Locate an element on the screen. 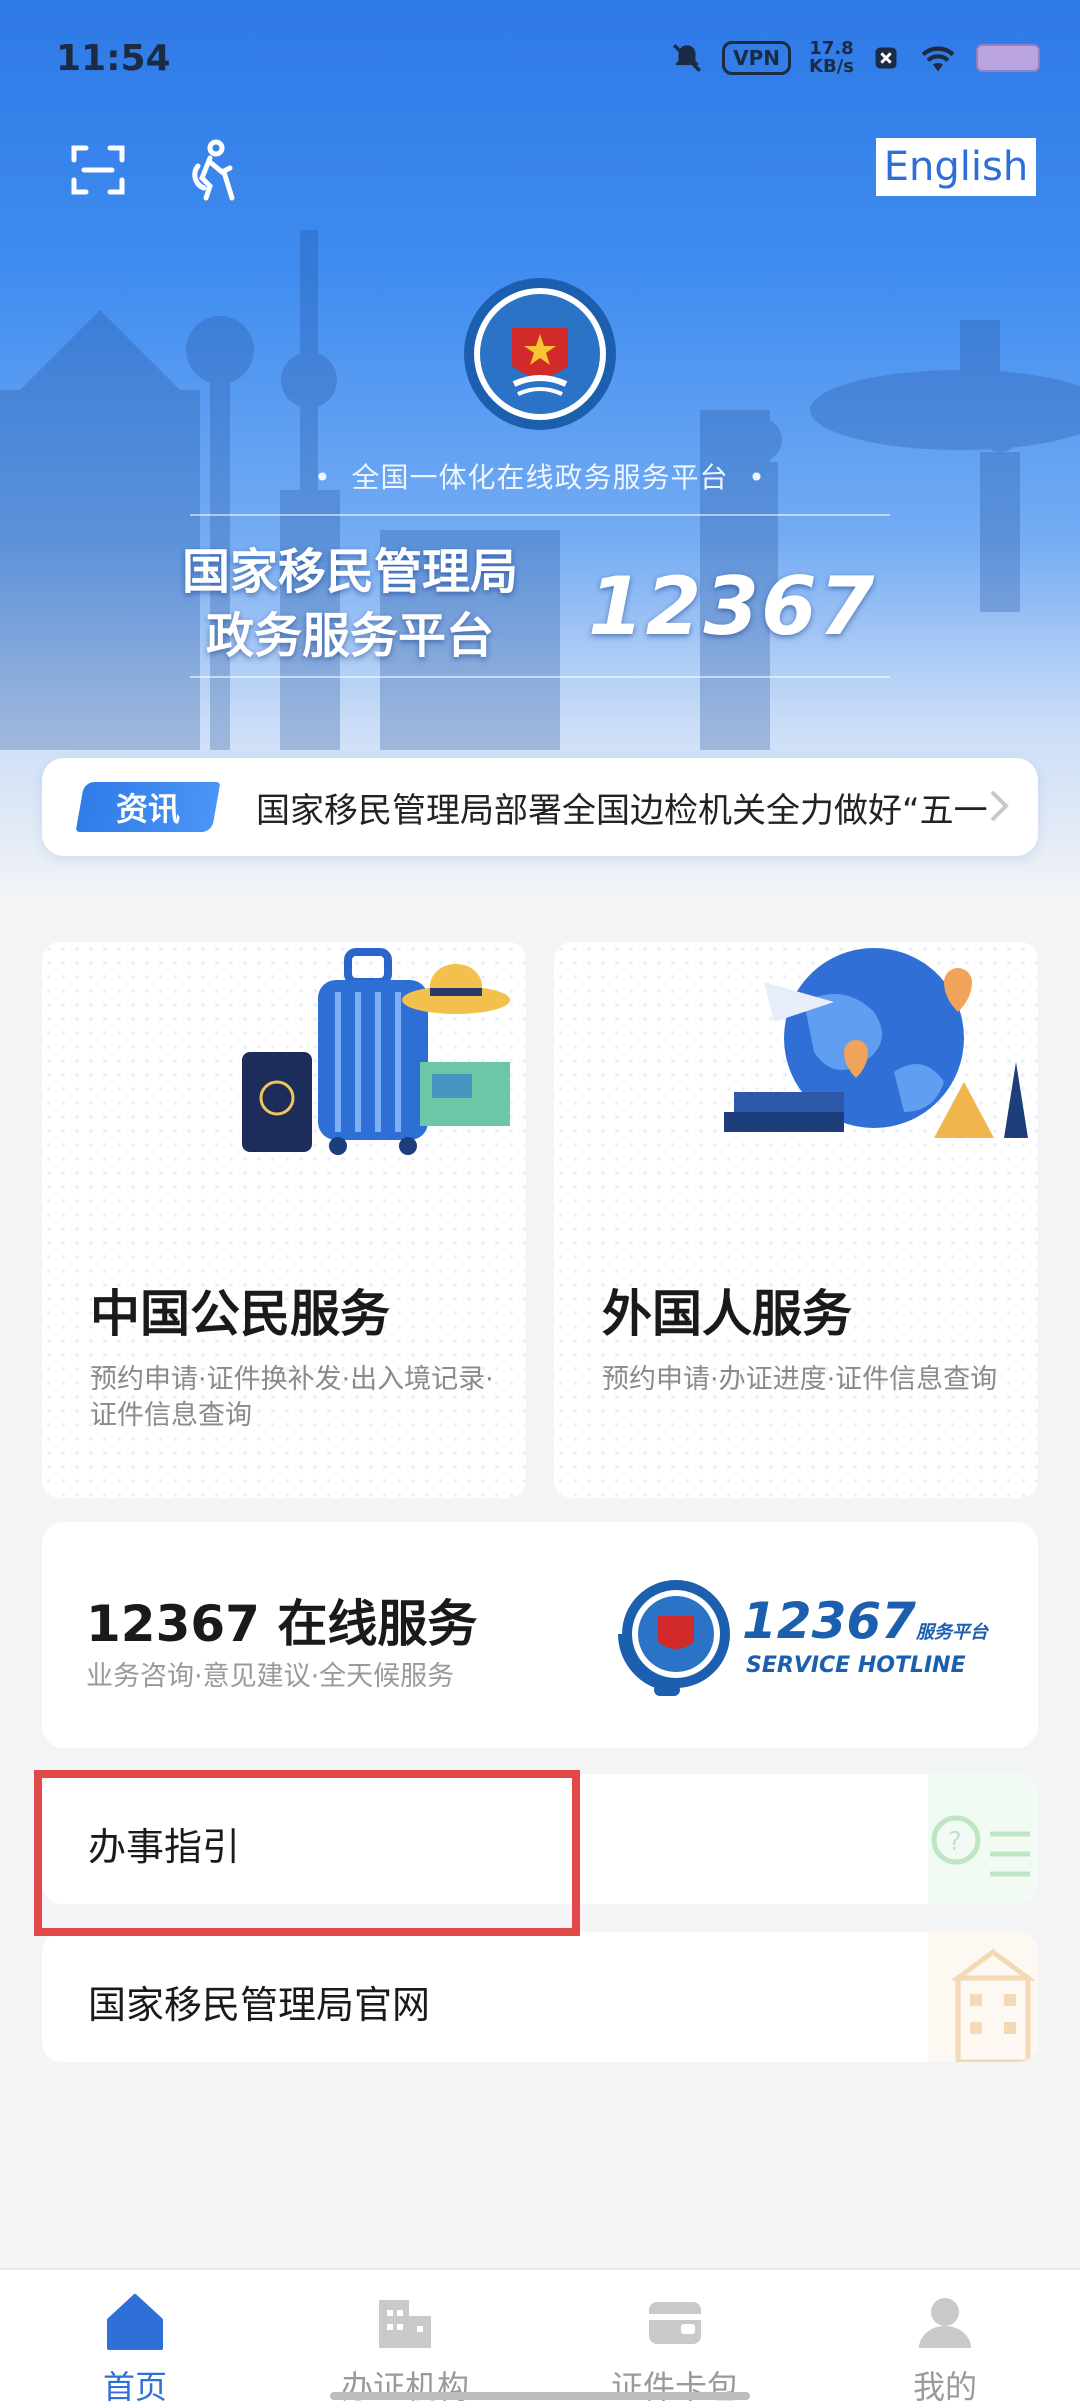  tab-profile-label: 我的 is located at coordinates (944, 2387).